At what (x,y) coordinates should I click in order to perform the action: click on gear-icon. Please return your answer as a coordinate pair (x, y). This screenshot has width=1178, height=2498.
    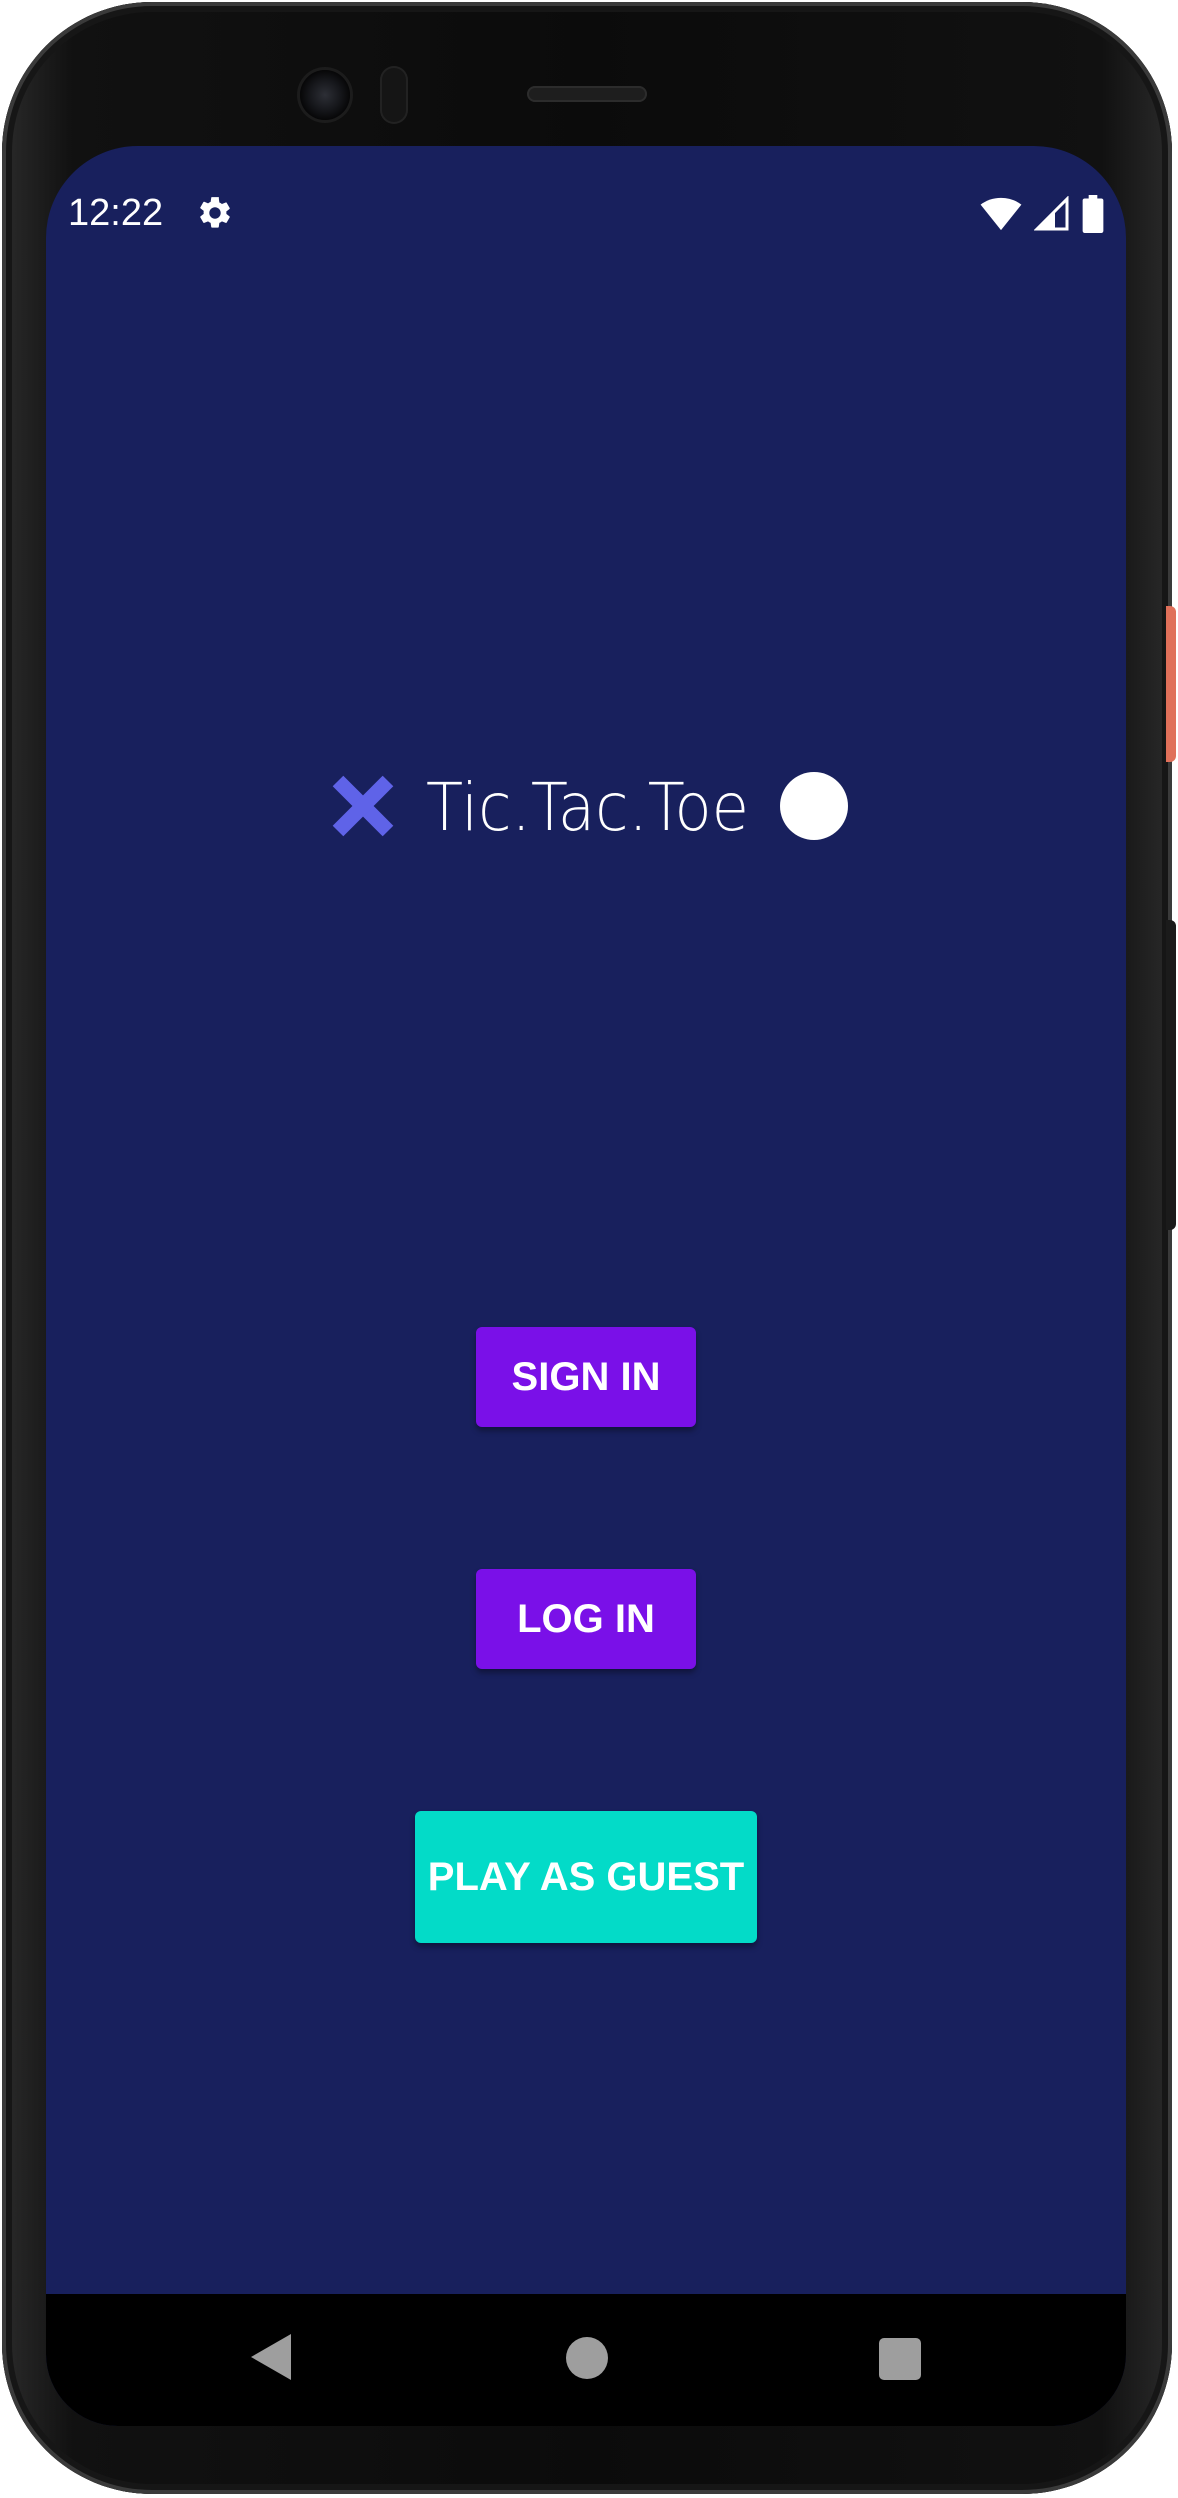
    Looking at the image, I should click on (215, 212).